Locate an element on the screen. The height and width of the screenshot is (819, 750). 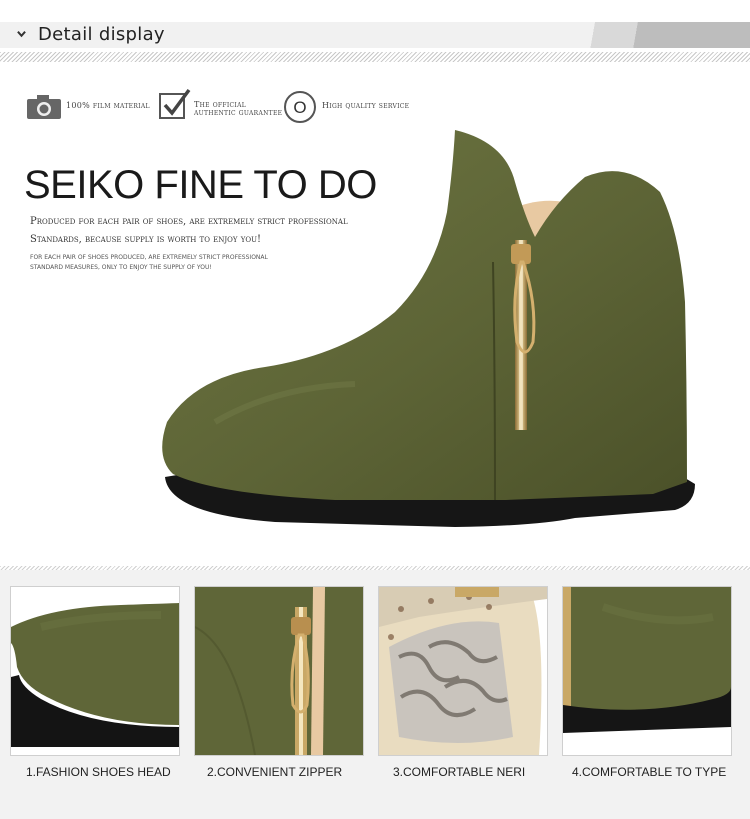
badge-label-film: 100% film material is located at coordinates (108, 105).